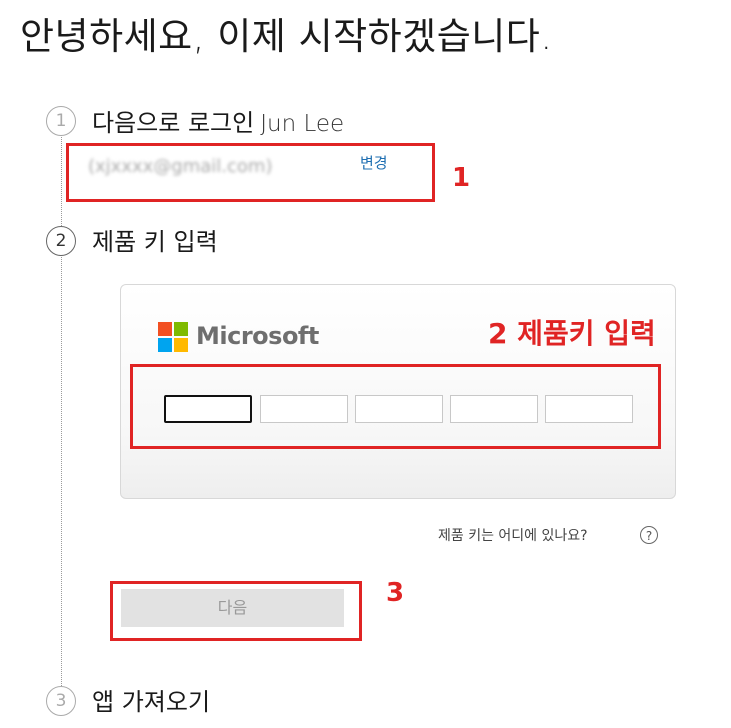 This screenshot has height=728, width=731. What do you see at coordinates (461, 178) in the screenshot?
I see `annotation-label-1: 1` at bounding box center [461, 178].